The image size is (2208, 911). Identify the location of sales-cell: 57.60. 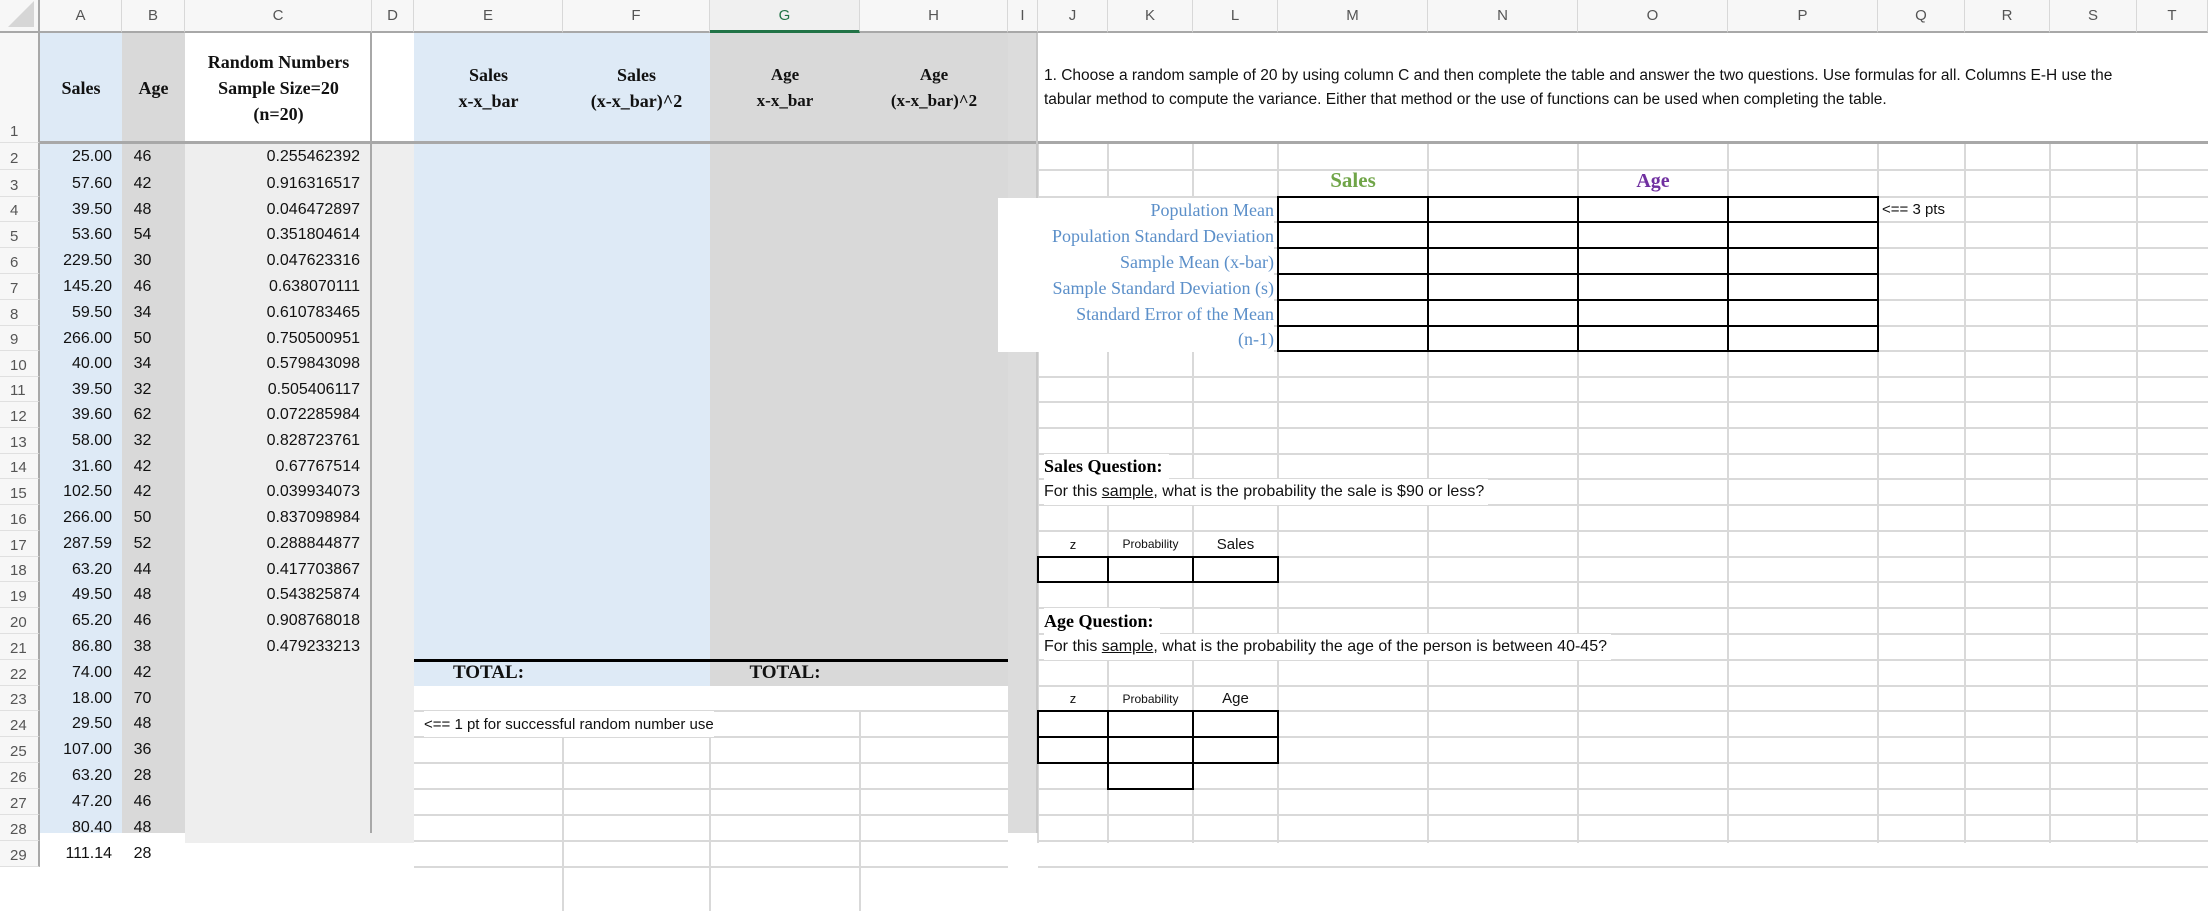
(81, 183).